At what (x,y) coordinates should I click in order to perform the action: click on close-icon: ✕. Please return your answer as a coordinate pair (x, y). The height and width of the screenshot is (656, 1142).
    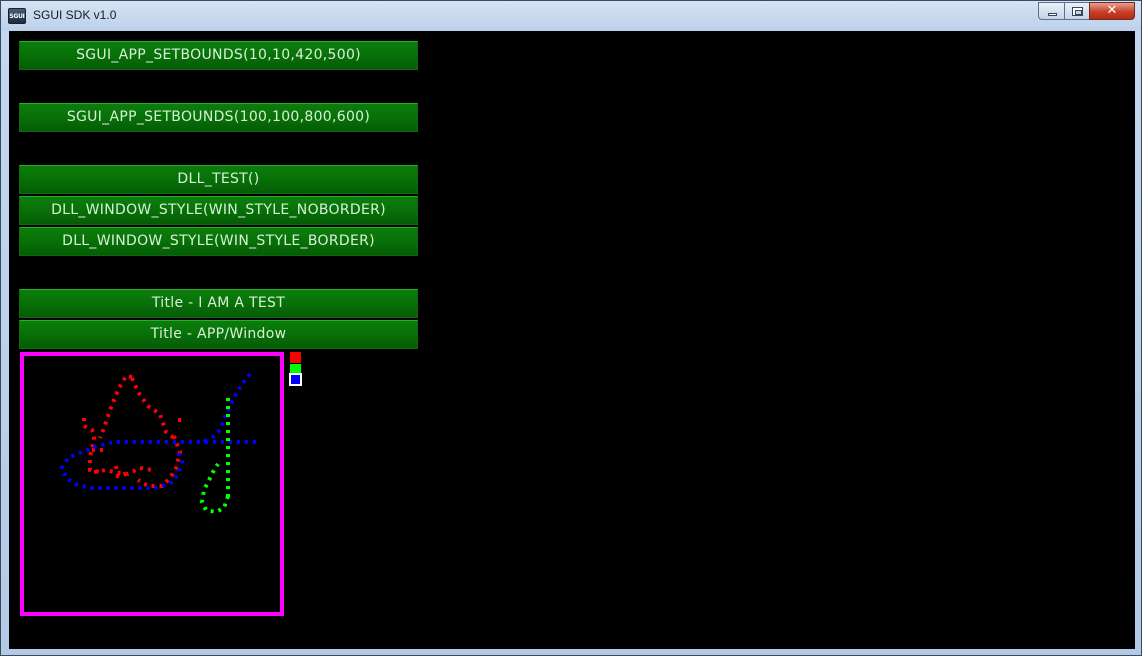
    Looking at the image, I should click on (1112, 10).